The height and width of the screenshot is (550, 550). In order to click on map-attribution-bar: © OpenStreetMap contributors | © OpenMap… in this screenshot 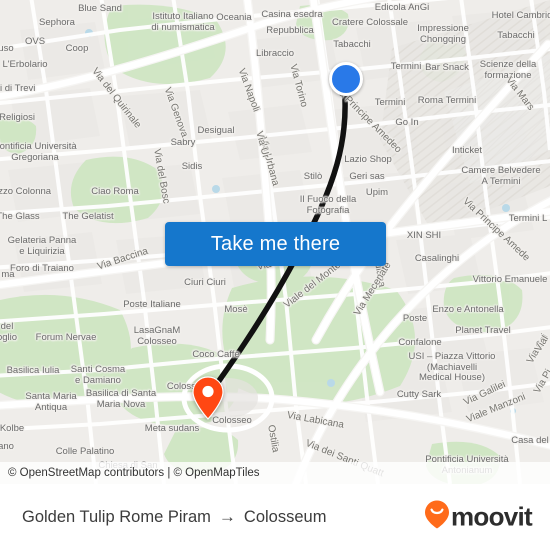, I will do `click(275, 473)`.